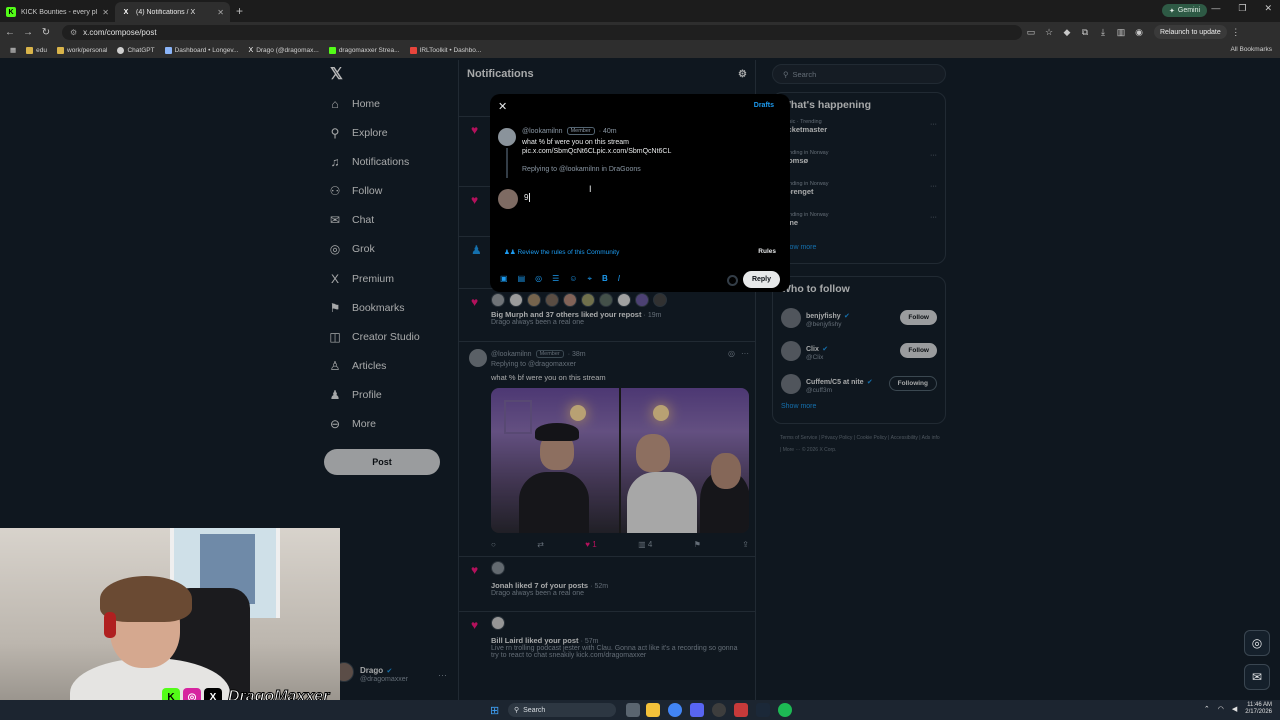  I want to click on steam-icon, so click(763, 710).